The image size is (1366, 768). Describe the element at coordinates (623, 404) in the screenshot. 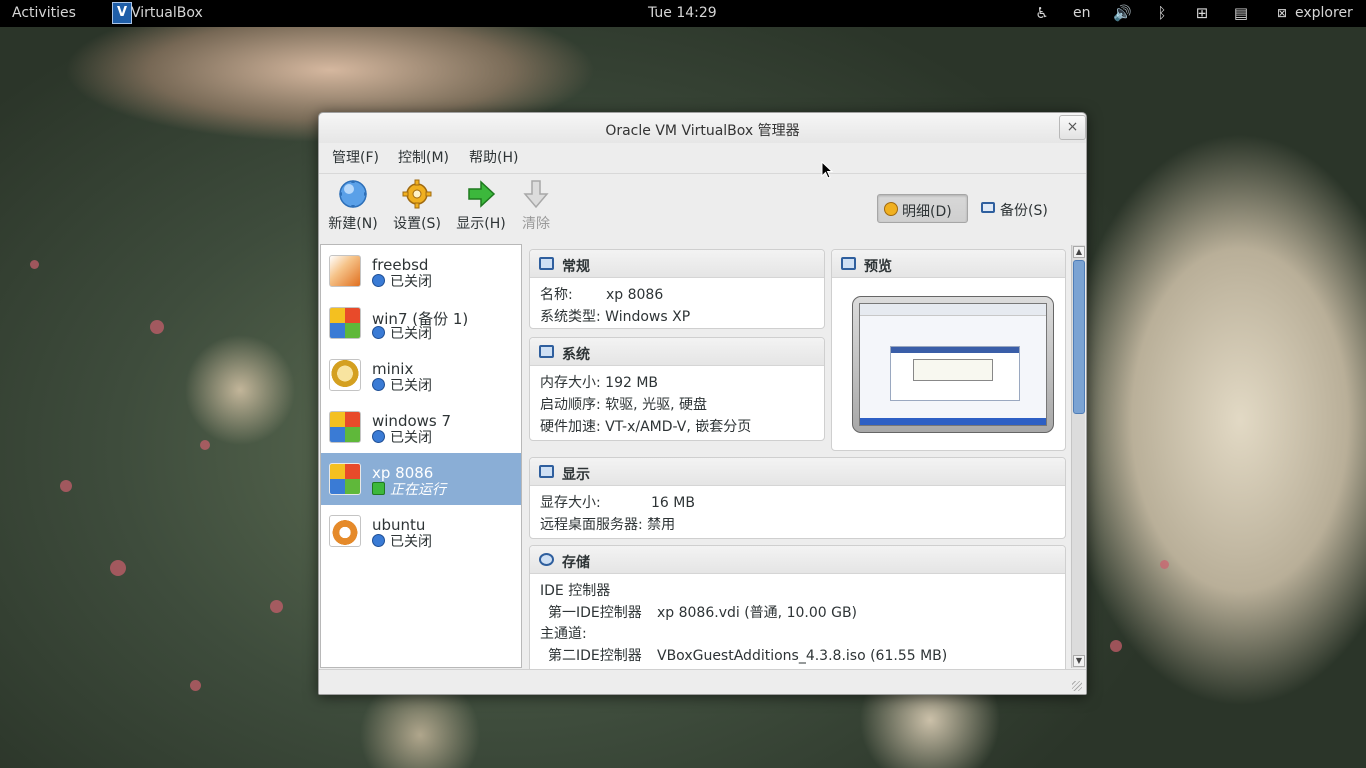

I see `boot-order-row: 启动顺序: 软驱, 光驱, 硬盘` at that location.